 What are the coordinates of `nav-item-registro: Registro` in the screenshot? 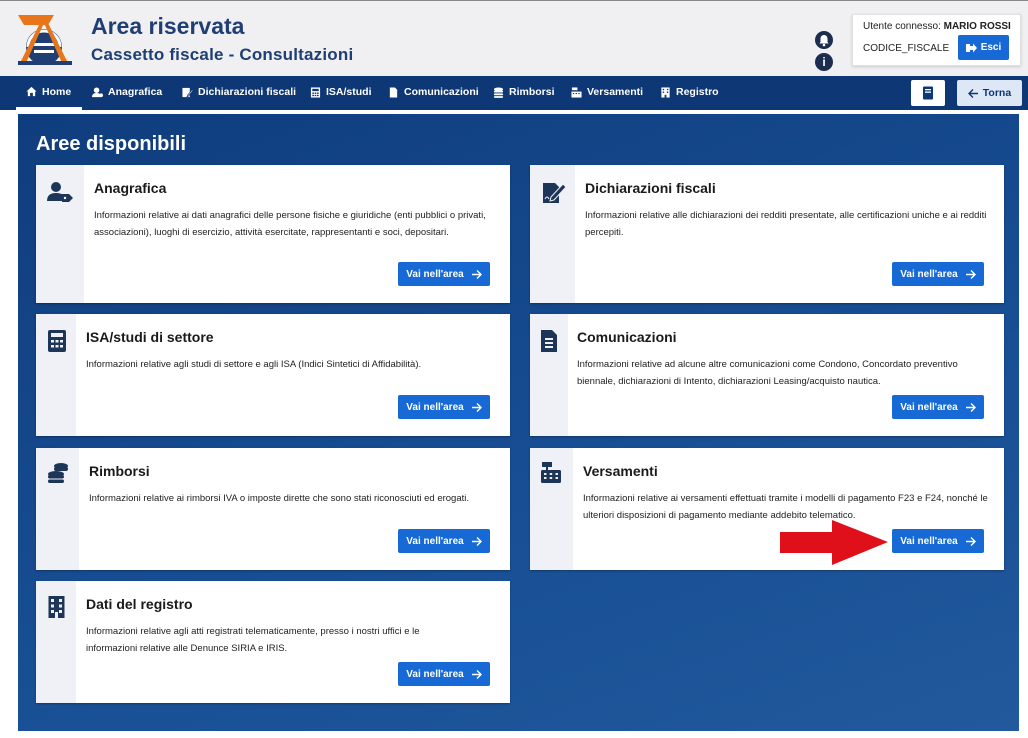 It's located at (689, 92).